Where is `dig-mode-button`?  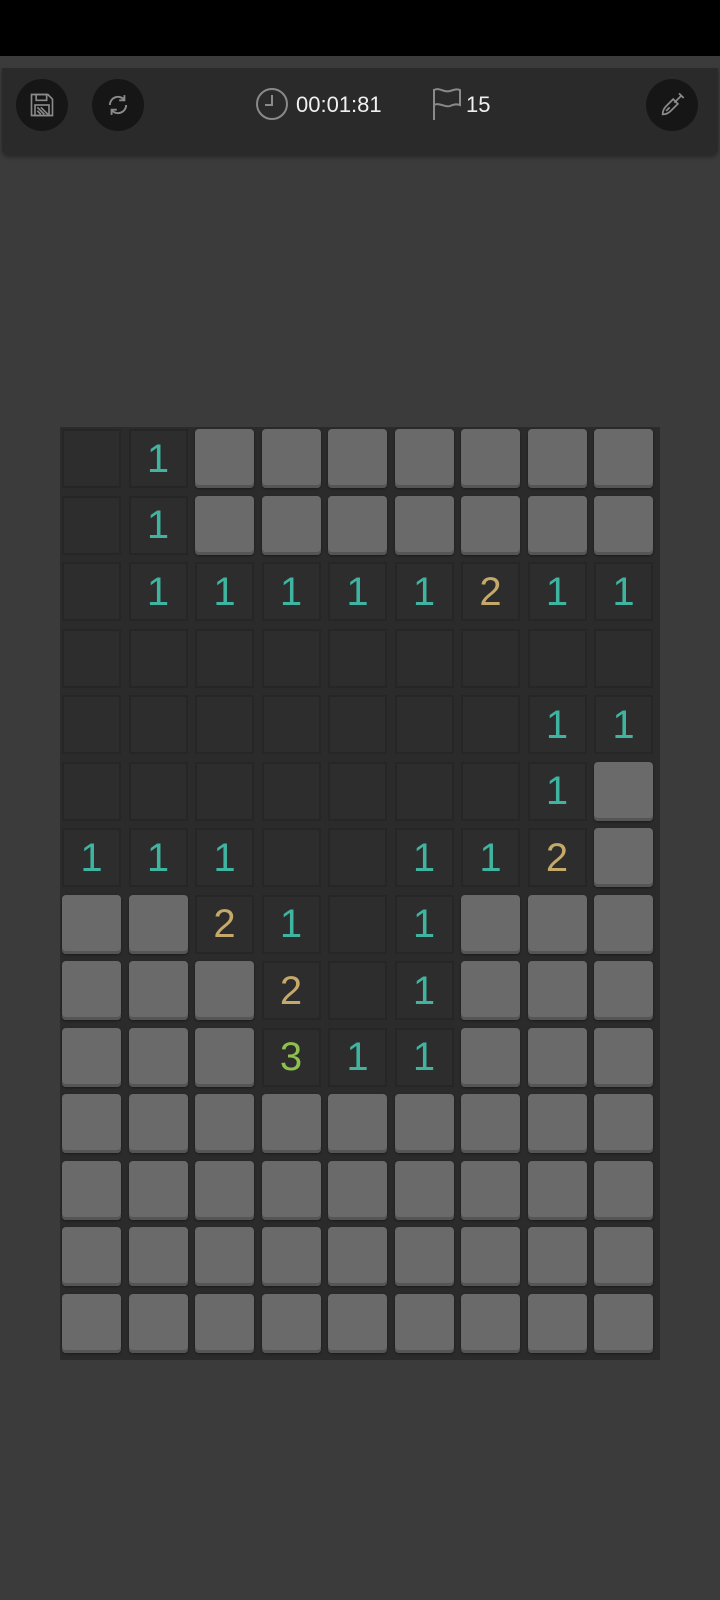 dig-mode-button is located at coordinates (672, 105).